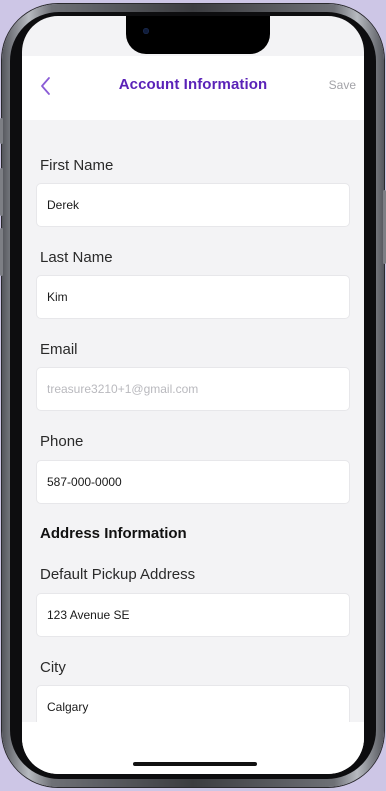  Describe the element at coordinates (53, 667) in the screenshot. I see `city-label: City` at that location.